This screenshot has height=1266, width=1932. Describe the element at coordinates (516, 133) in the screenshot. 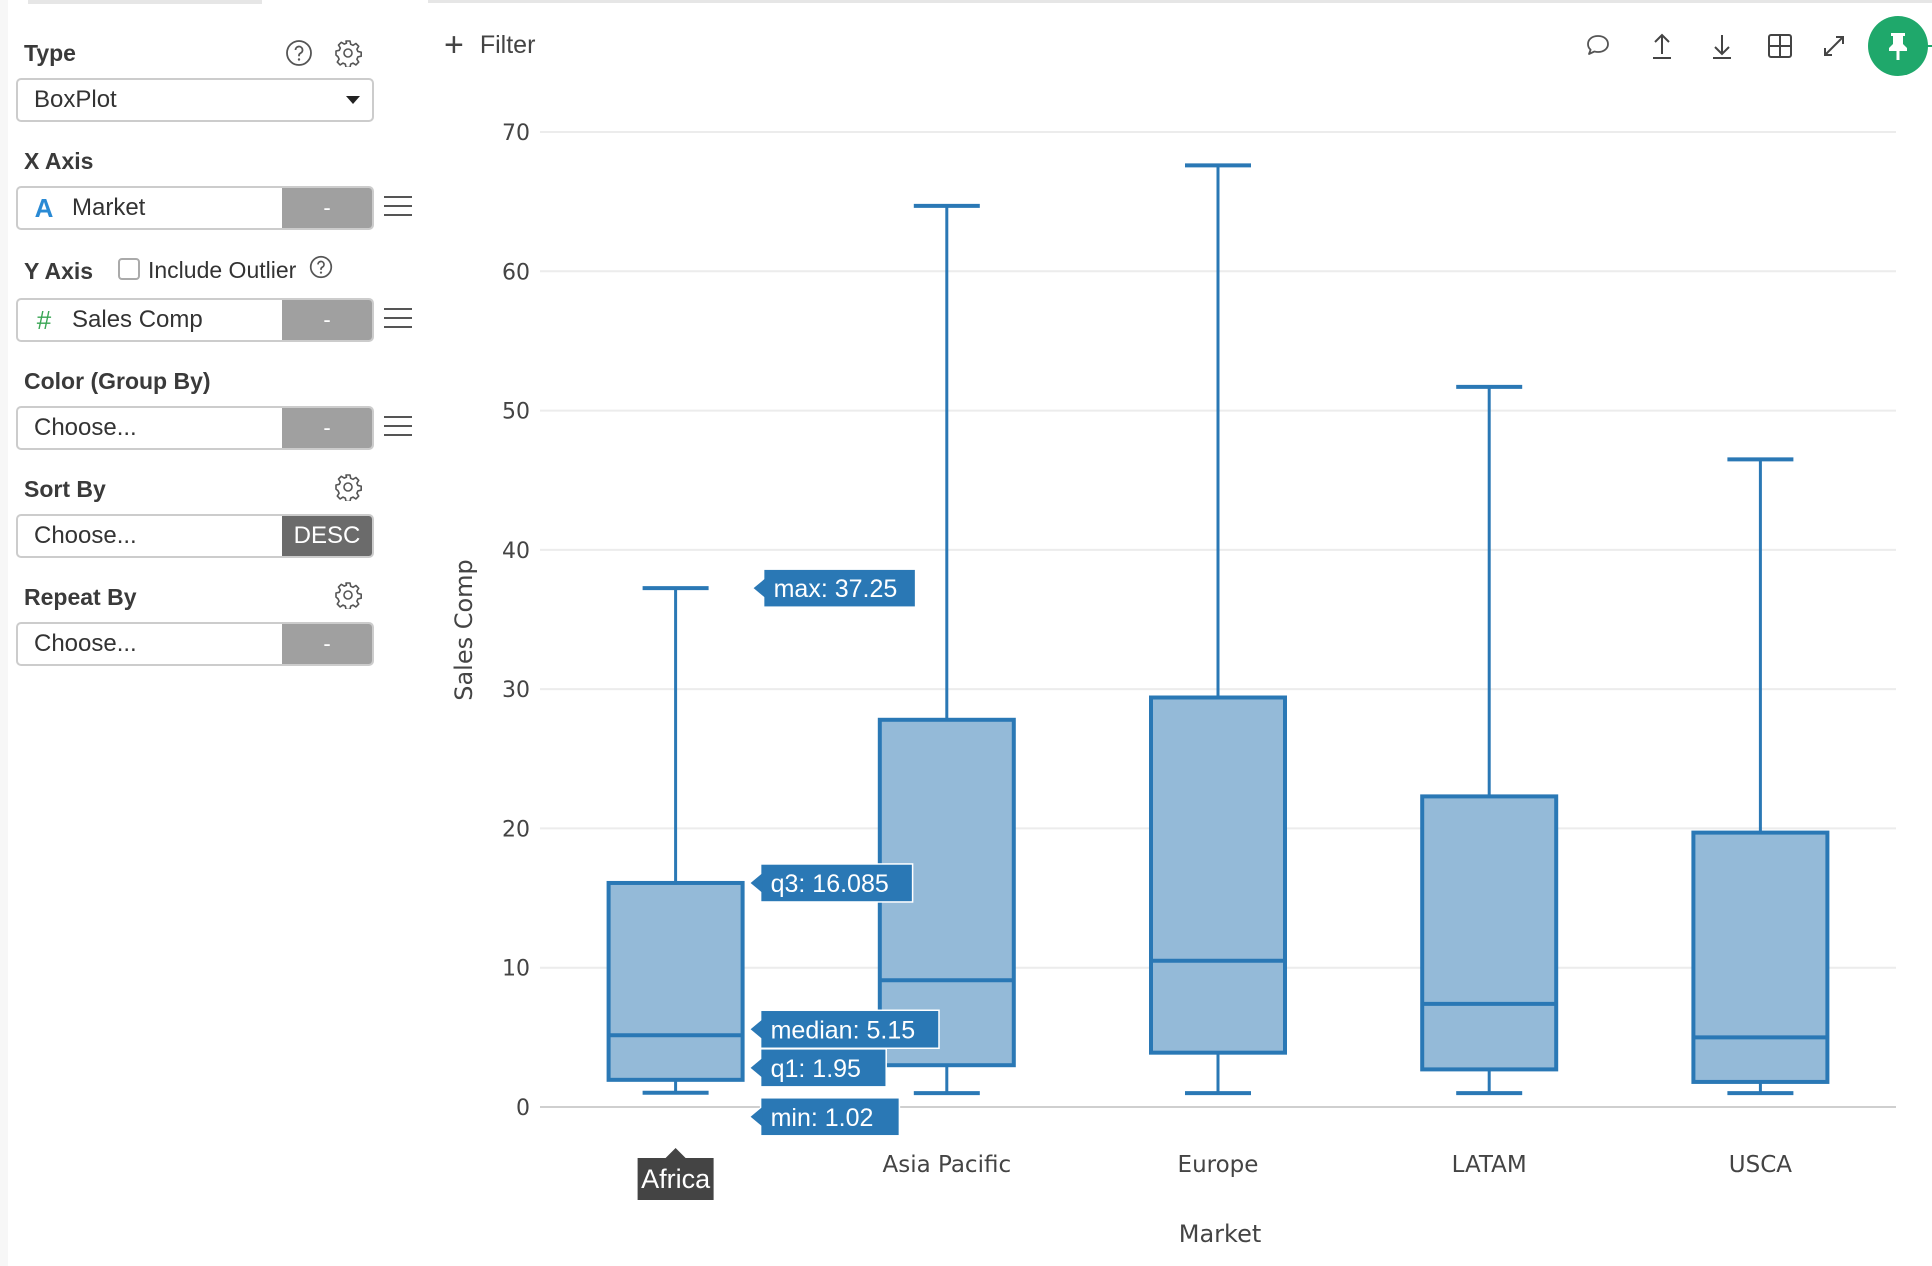

I see `y-tick-label: 70` at that location.